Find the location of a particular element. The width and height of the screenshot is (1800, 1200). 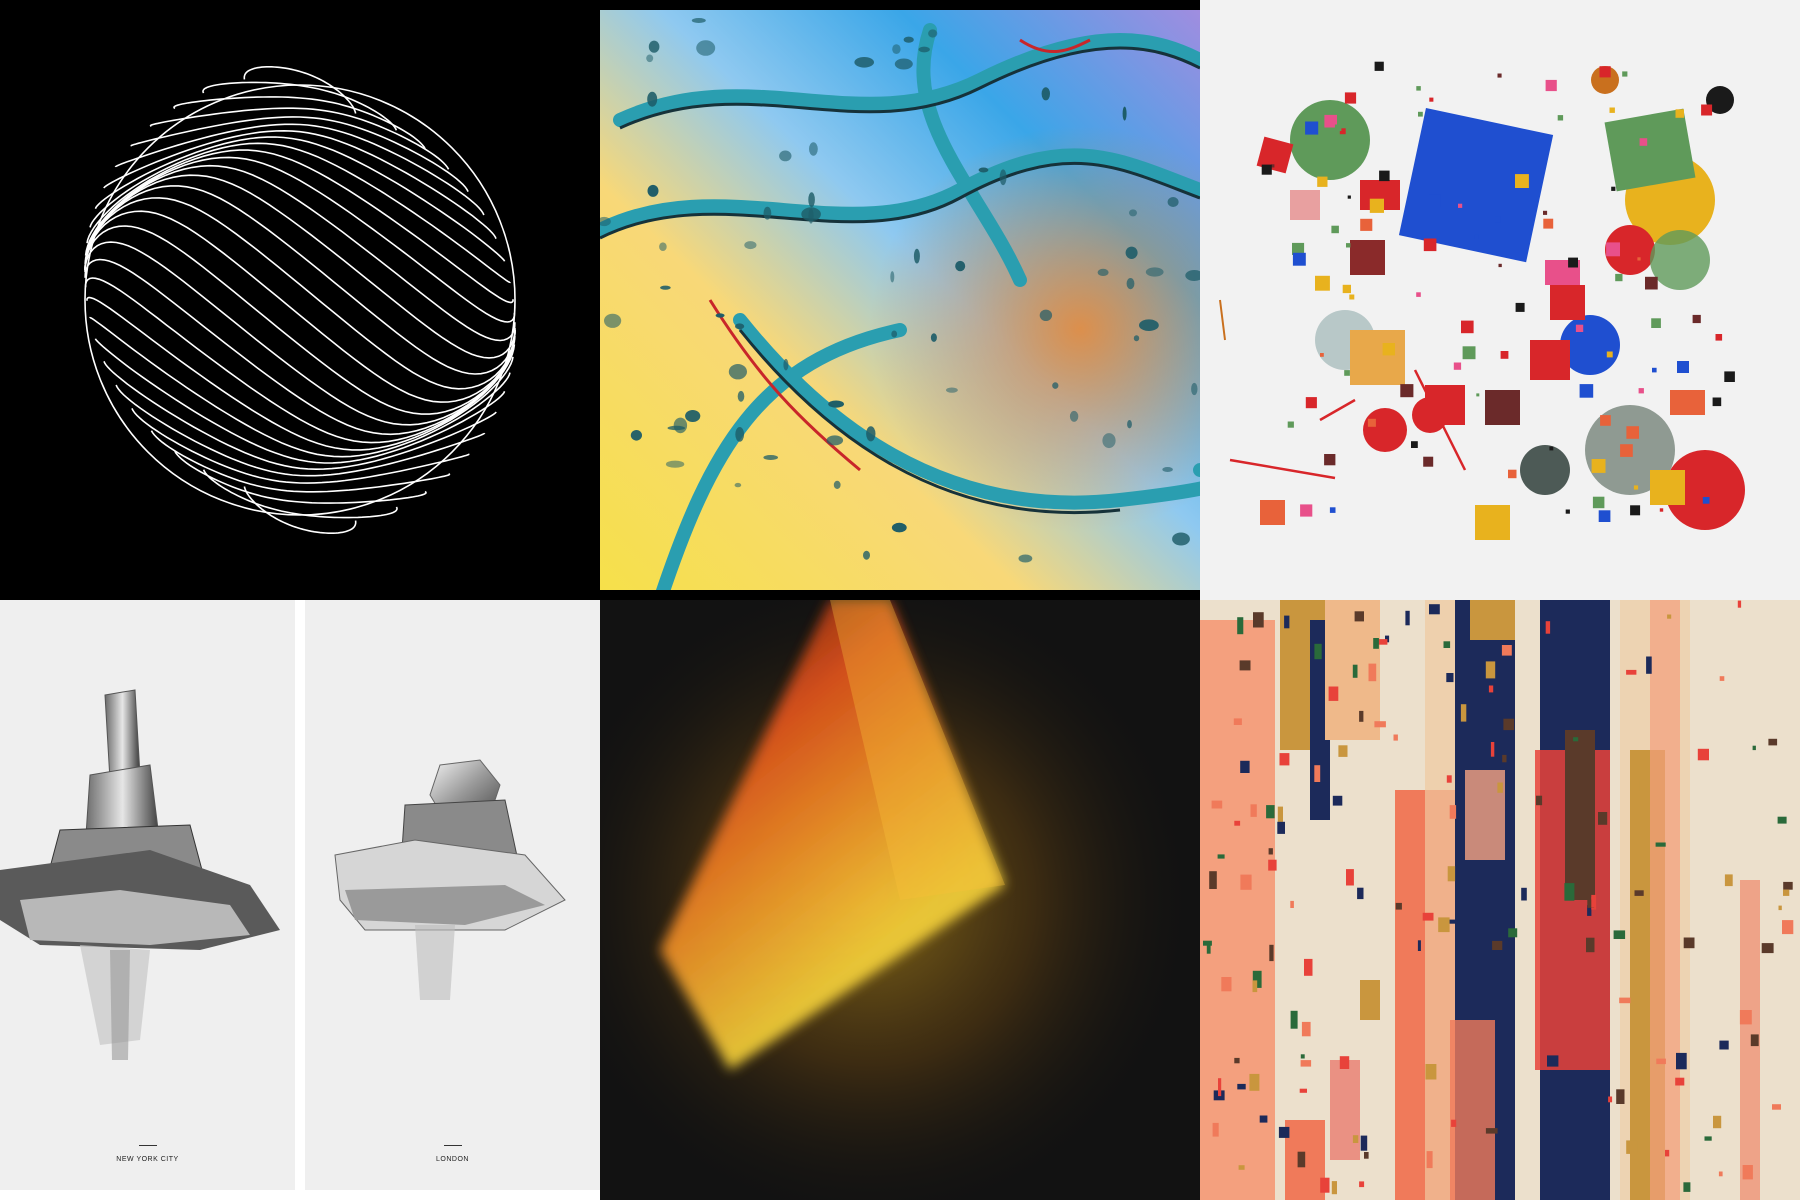

poster-london: LONDON is located at coordinates (452, 895).